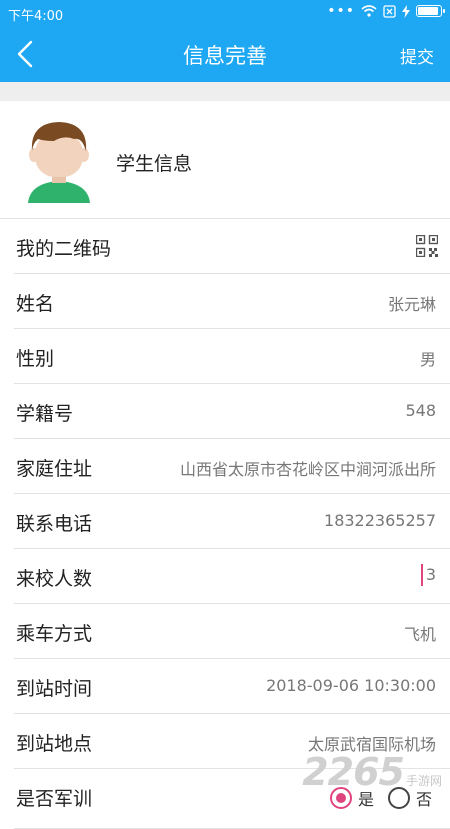 This screenshot has width=450, height=829. I want to click on watermark-number: 2265, so click(353, 772).